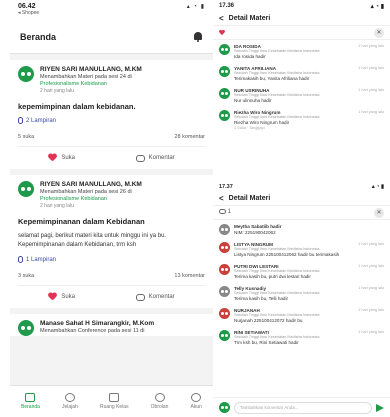 The width and height of the screenshot is (390, 417). Describe the element at coordinates (377, 6) in the screenshot. I see `status-icons: ▴ ◔ ▮` at that location.